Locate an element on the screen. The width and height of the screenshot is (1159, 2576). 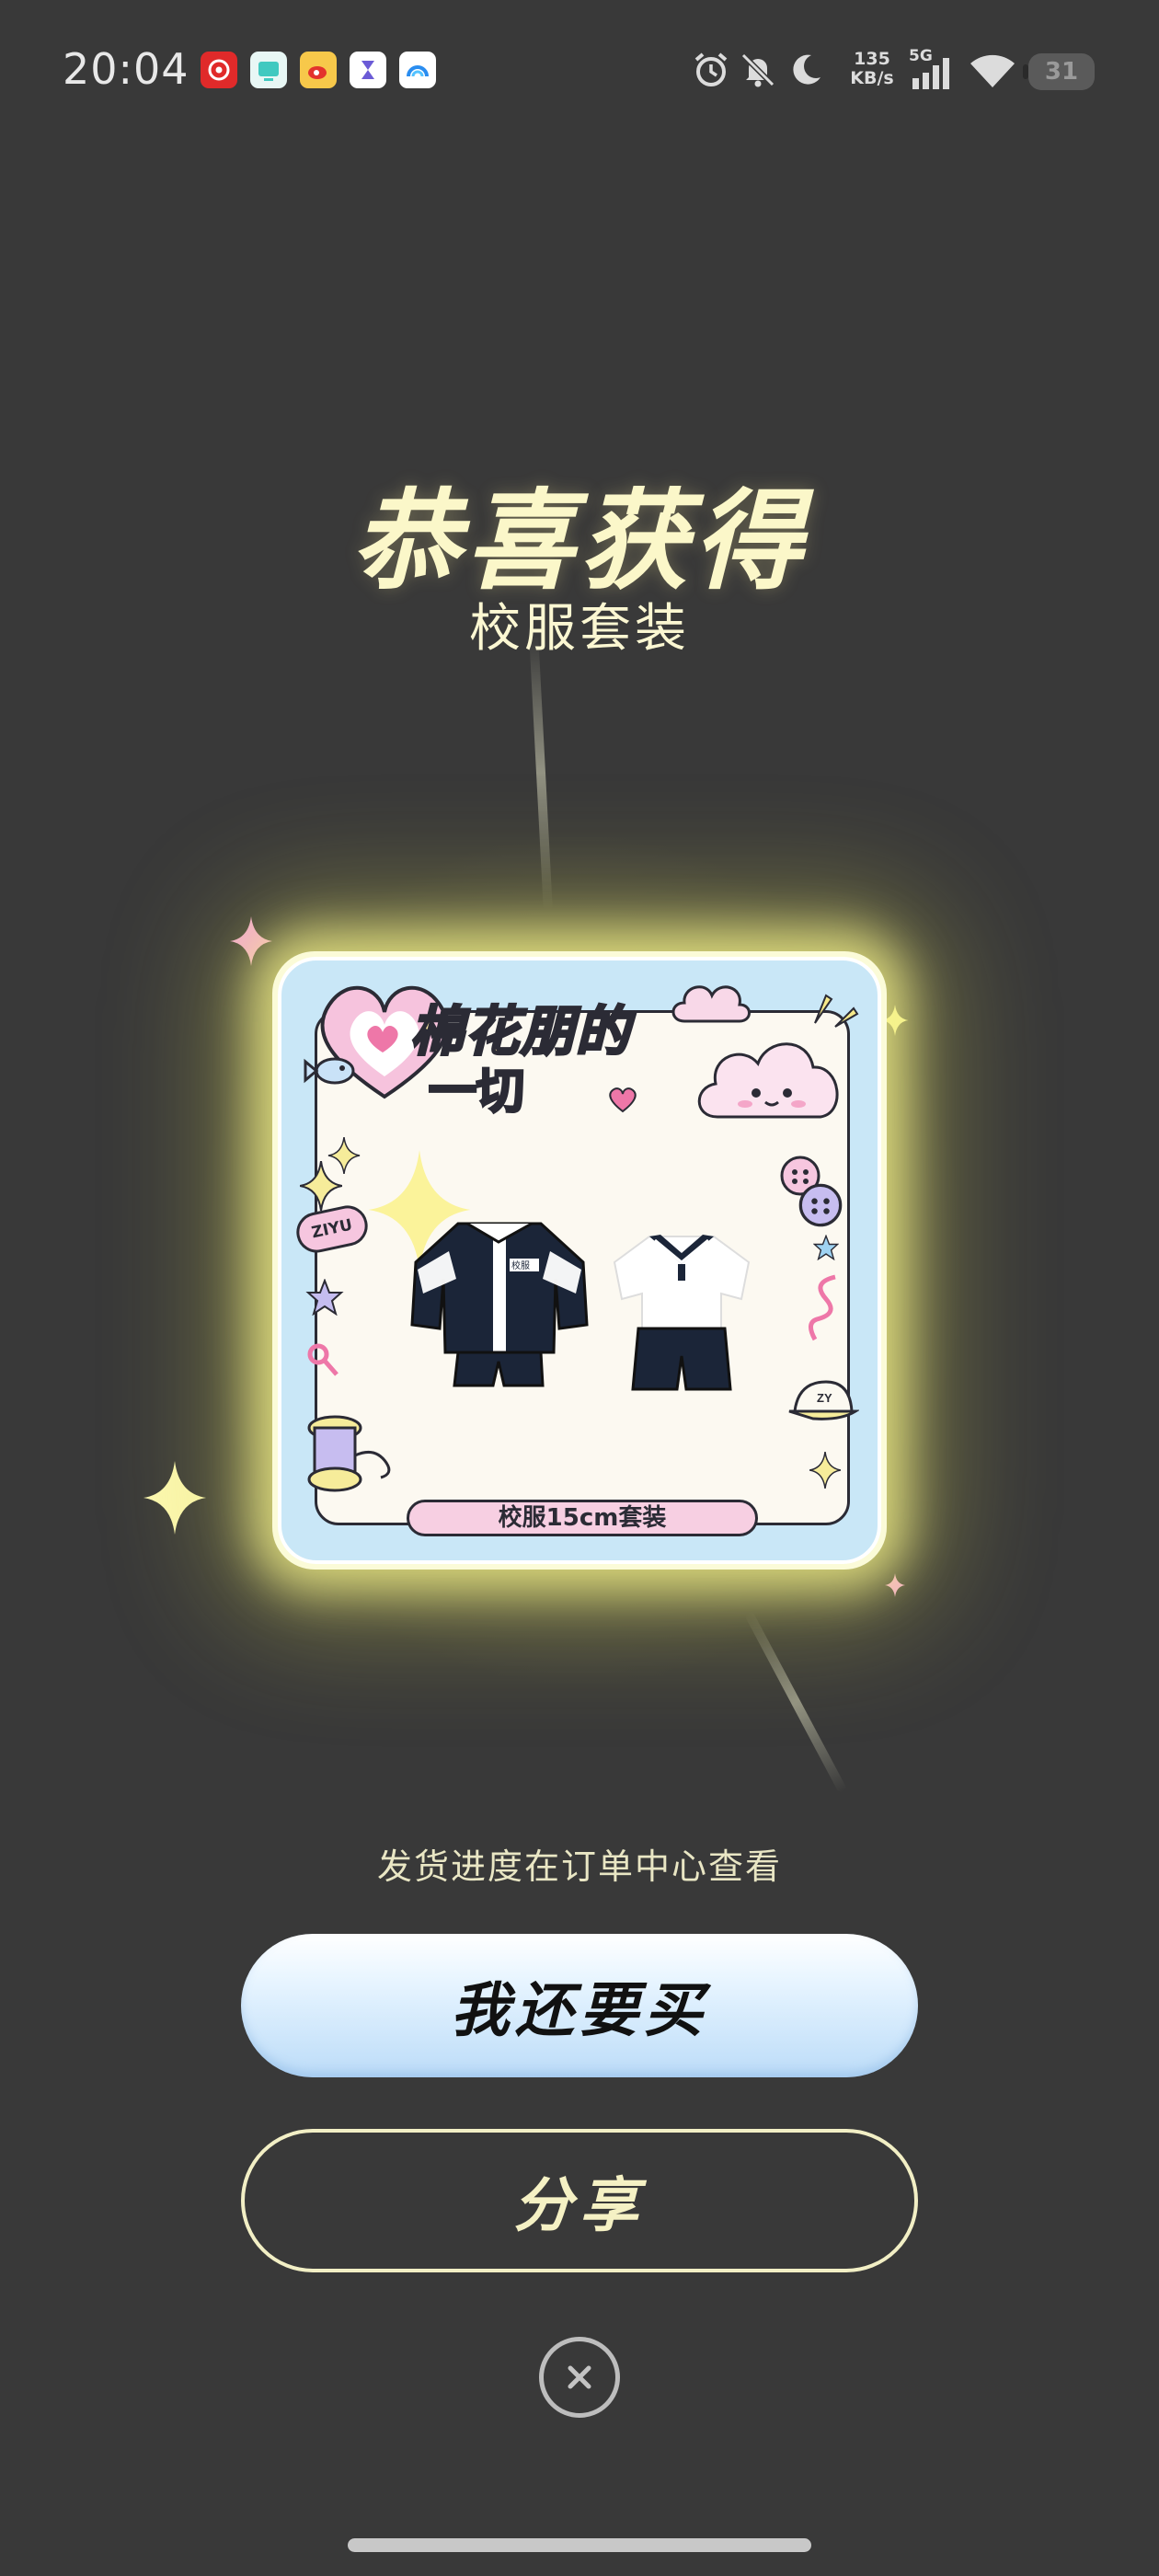
reward-item-name: 校服套装 is located at coordinates (579, 629).